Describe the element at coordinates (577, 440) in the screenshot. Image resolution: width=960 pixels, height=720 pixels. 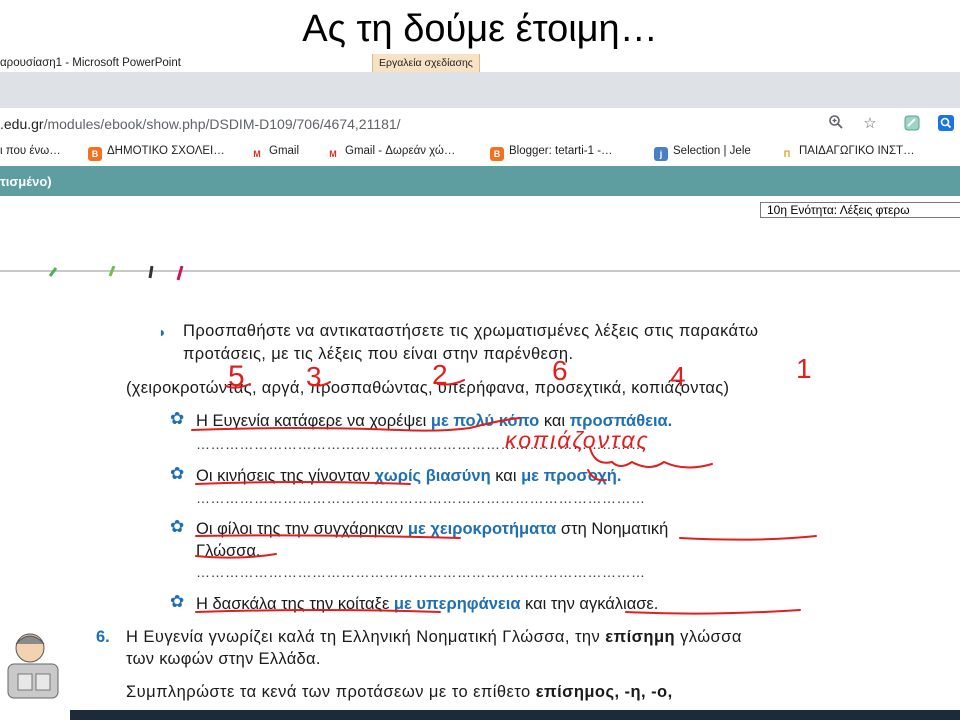
I see `handwritten-word: κοπιάζοντας` at that location.